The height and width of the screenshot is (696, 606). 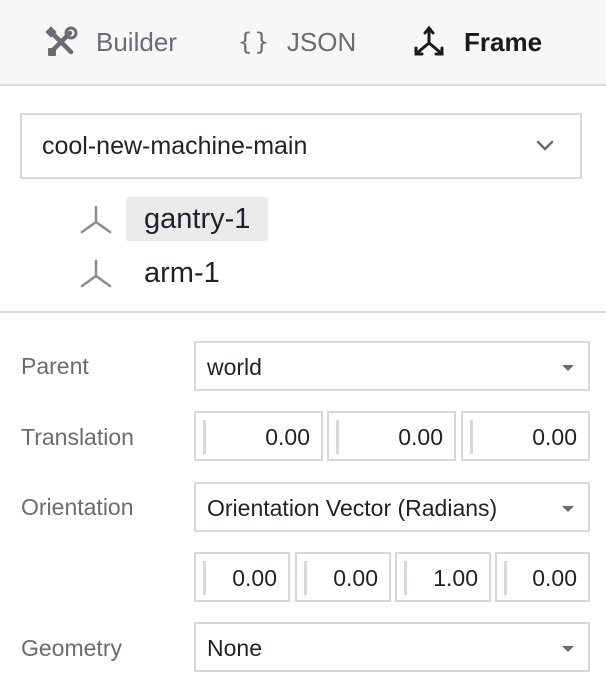 I want to click on tab-json: {} JSON, so click(x=297, y=42).